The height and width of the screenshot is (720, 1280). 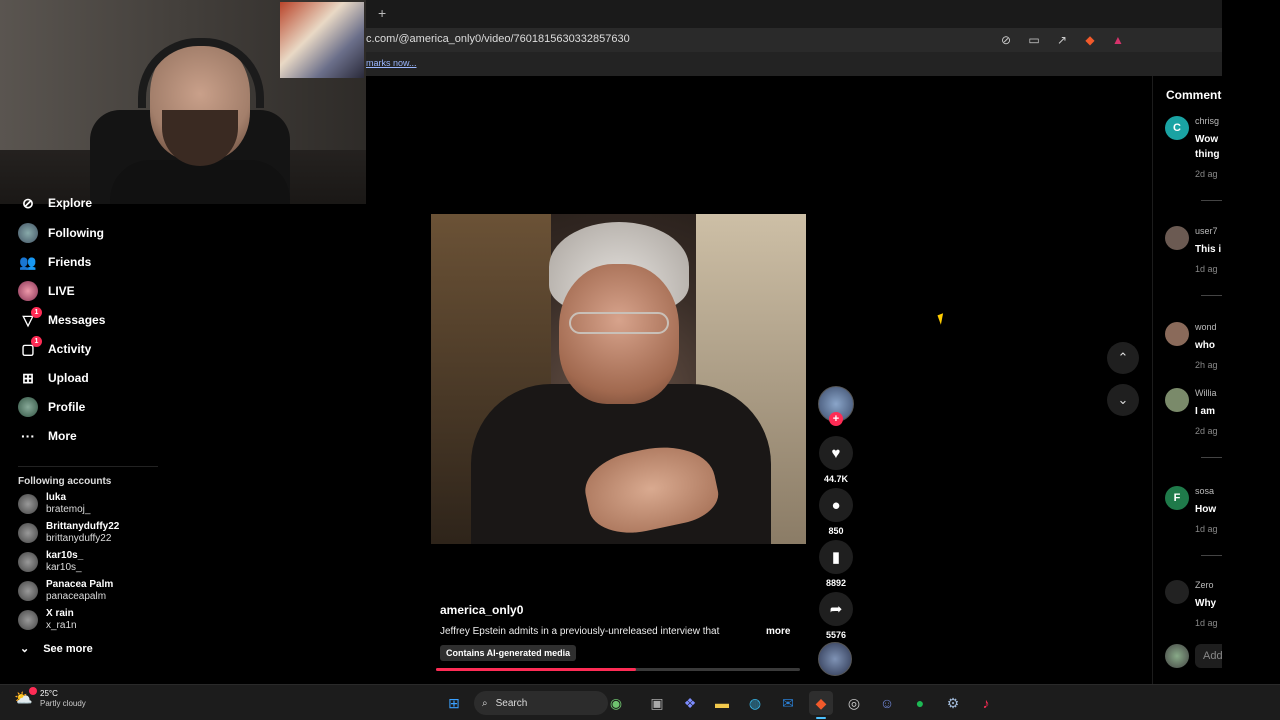 I want to click on task-view-icon: ▣, so click(x=657, y=703).